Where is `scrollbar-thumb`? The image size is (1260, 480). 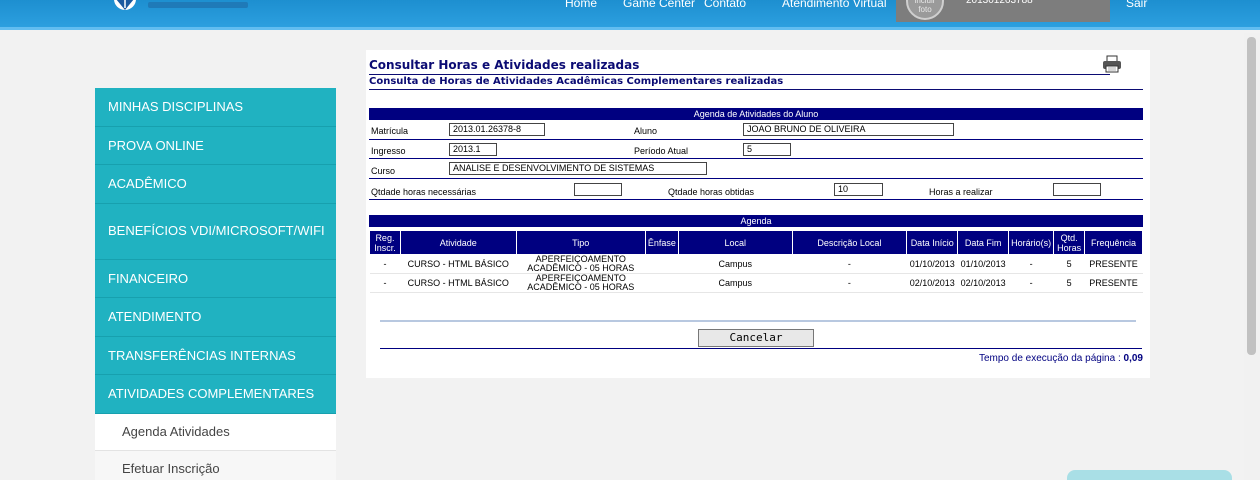
scrollbar-thumb is located at coordinates (1251, 196).